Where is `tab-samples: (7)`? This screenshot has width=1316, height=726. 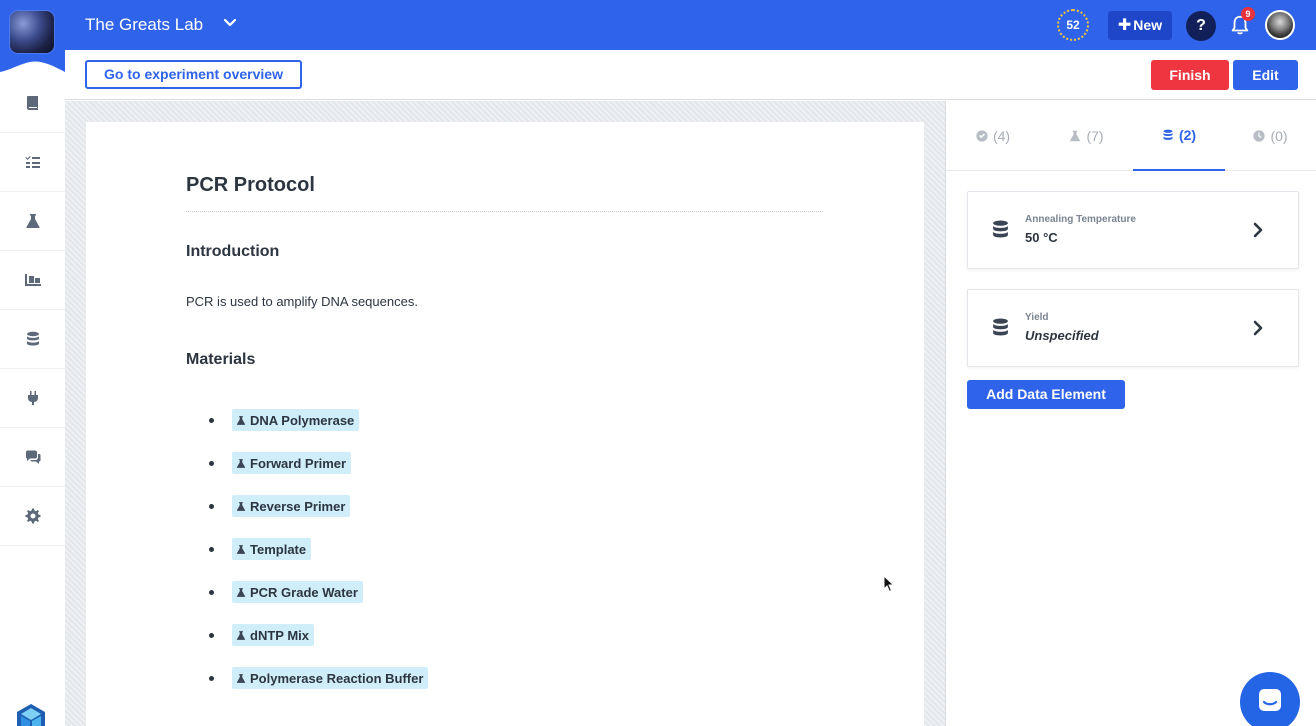 tab-samples: (7) is located at coordinates (1086, 136).